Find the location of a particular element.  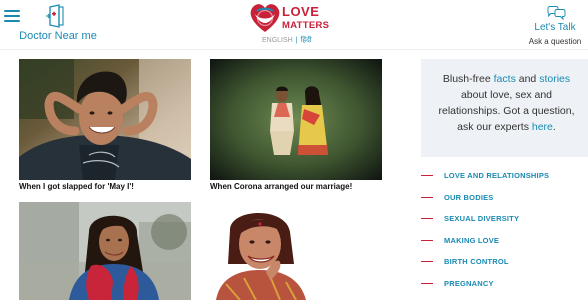

story-image-slapped is located at coordinates (105, 119).